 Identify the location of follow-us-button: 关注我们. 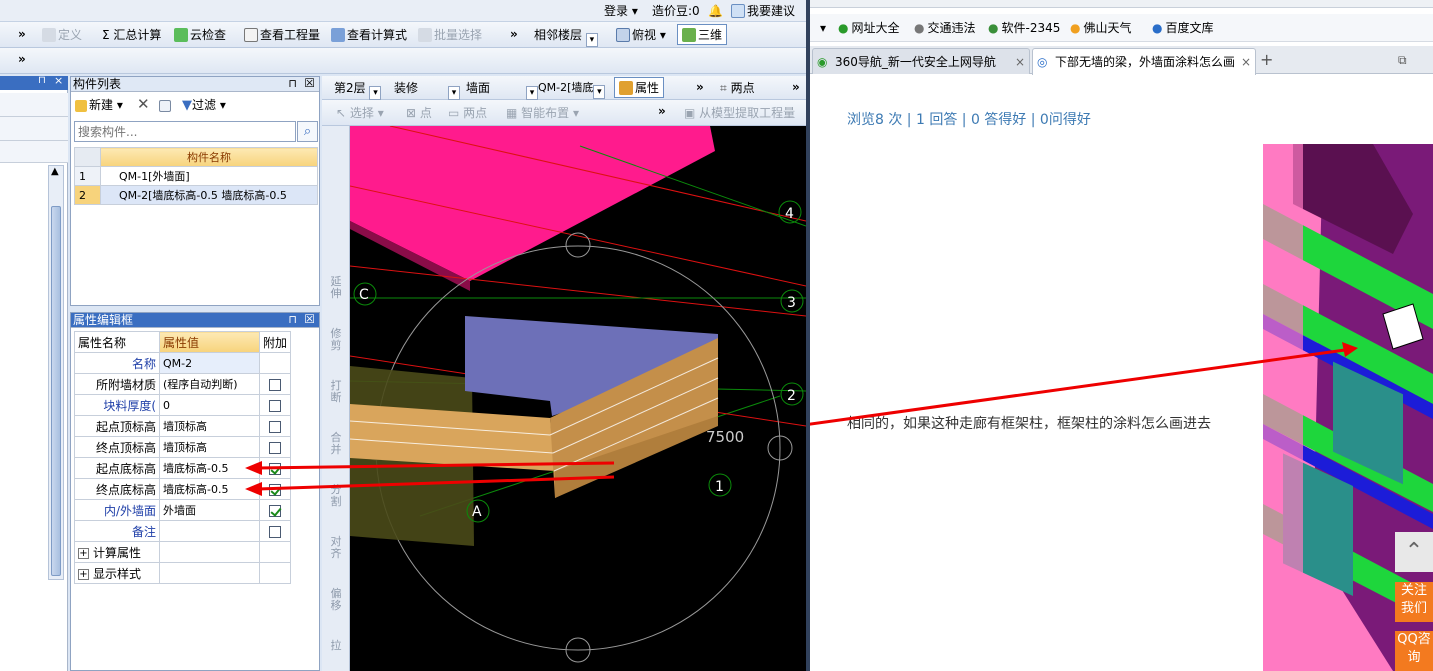
(1414, 602).